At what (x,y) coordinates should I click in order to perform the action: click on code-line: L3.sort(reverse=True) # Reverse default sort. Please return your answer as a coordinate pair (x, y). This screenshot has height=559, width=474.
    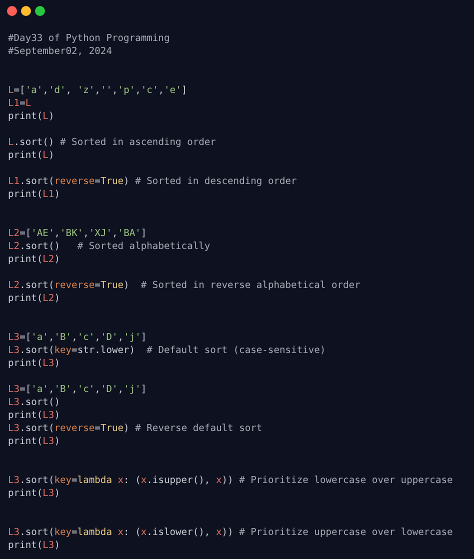
    Looking at the image, I should click on (135, 428).